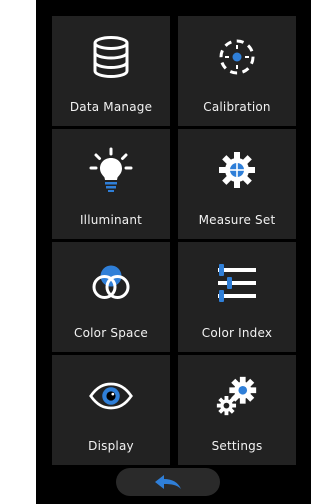 The image size is (333, 504). What do you see at coordinates (111, 396) in the screenshot?
I see `eye-icon` at bounding box center [111, 396].